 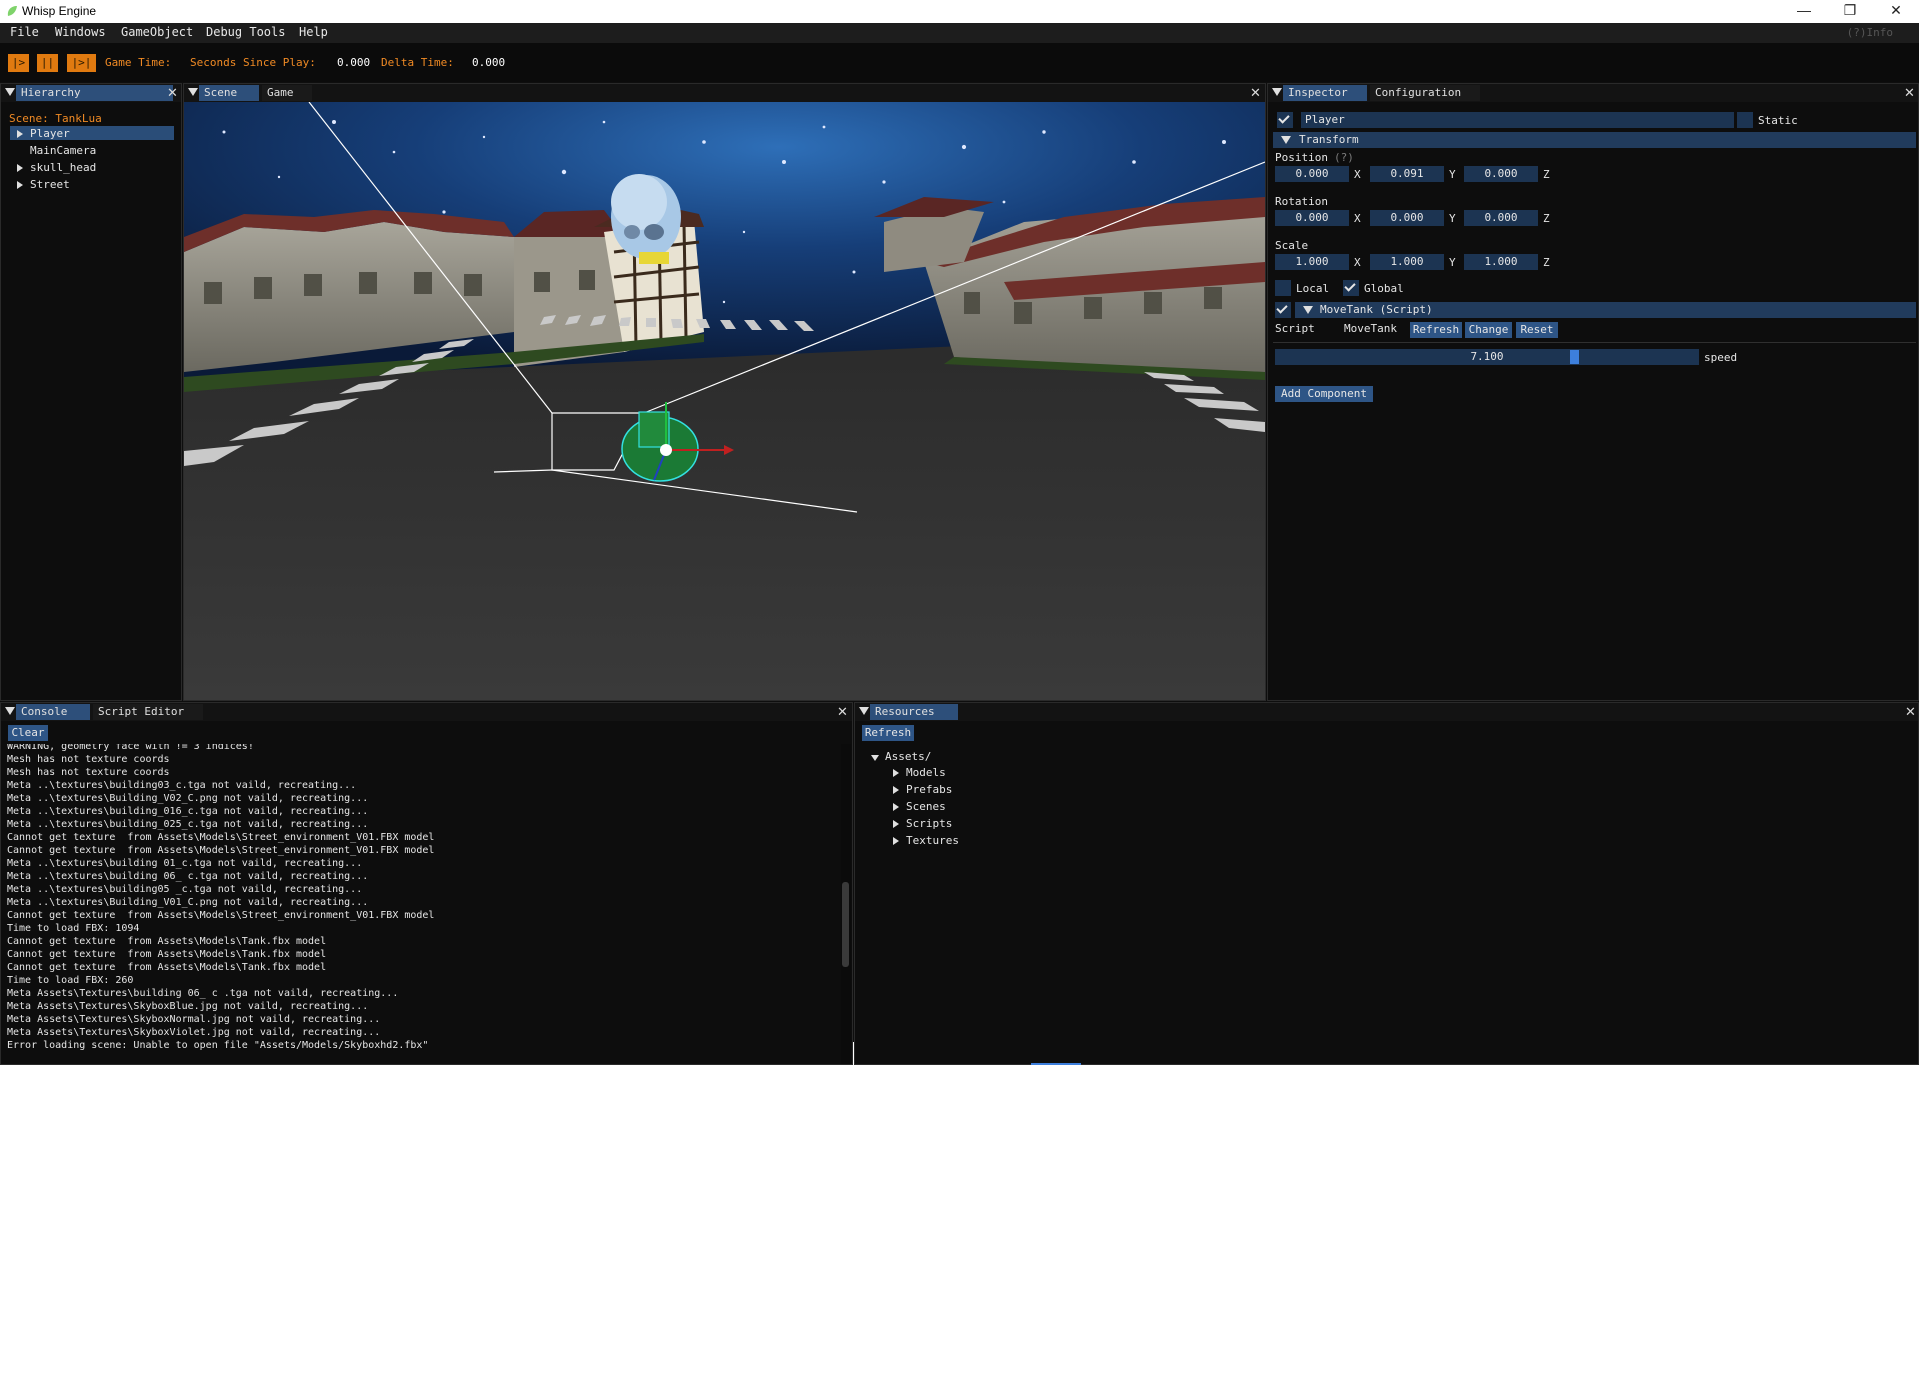 What do you see at coordinates (229, 93) in the screenshot?
I see `tab-scene: Scene` at bounding box center [229, 93].